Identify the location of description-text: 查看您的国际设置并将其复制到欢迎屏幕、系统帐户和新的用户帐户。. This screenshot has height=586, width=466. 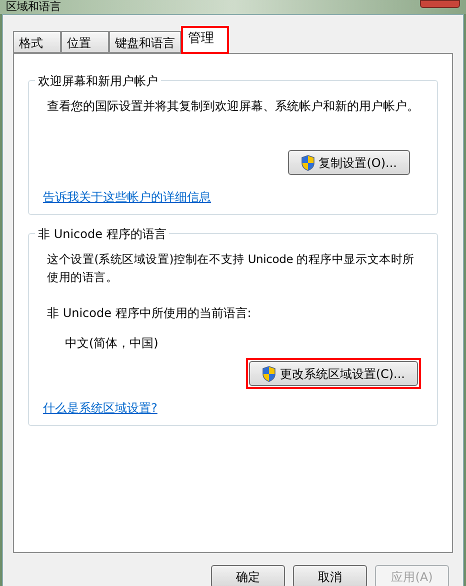
(233, 106).